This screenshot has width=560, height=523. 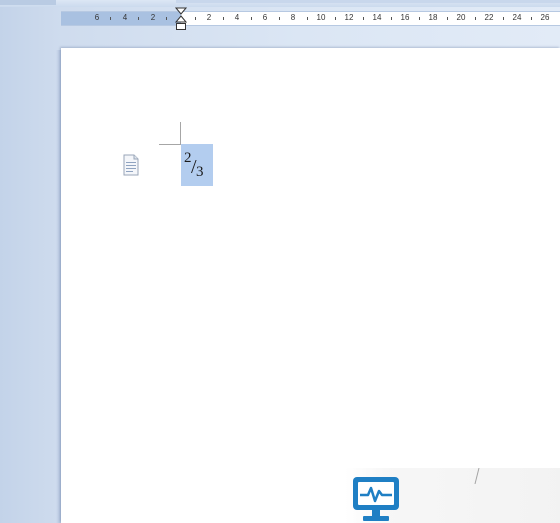 What do you see at coordinates (280, 3) in the screenshot?
I see `window-top-strip` at bounding box center [280, 3].